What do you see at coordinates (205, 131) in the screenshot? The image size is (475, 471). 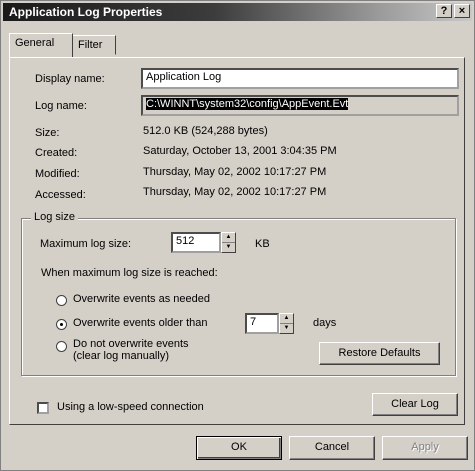 I see `size-value: 512.0 KB (524,288 bytes)` at bounding box center [205, 131].